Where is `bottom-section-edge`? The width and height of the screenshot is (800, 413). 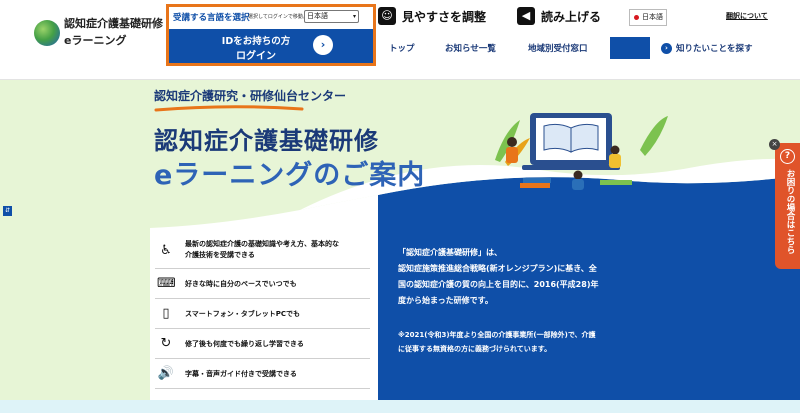
bottom-section-edge is located at coordinates (400, 406).